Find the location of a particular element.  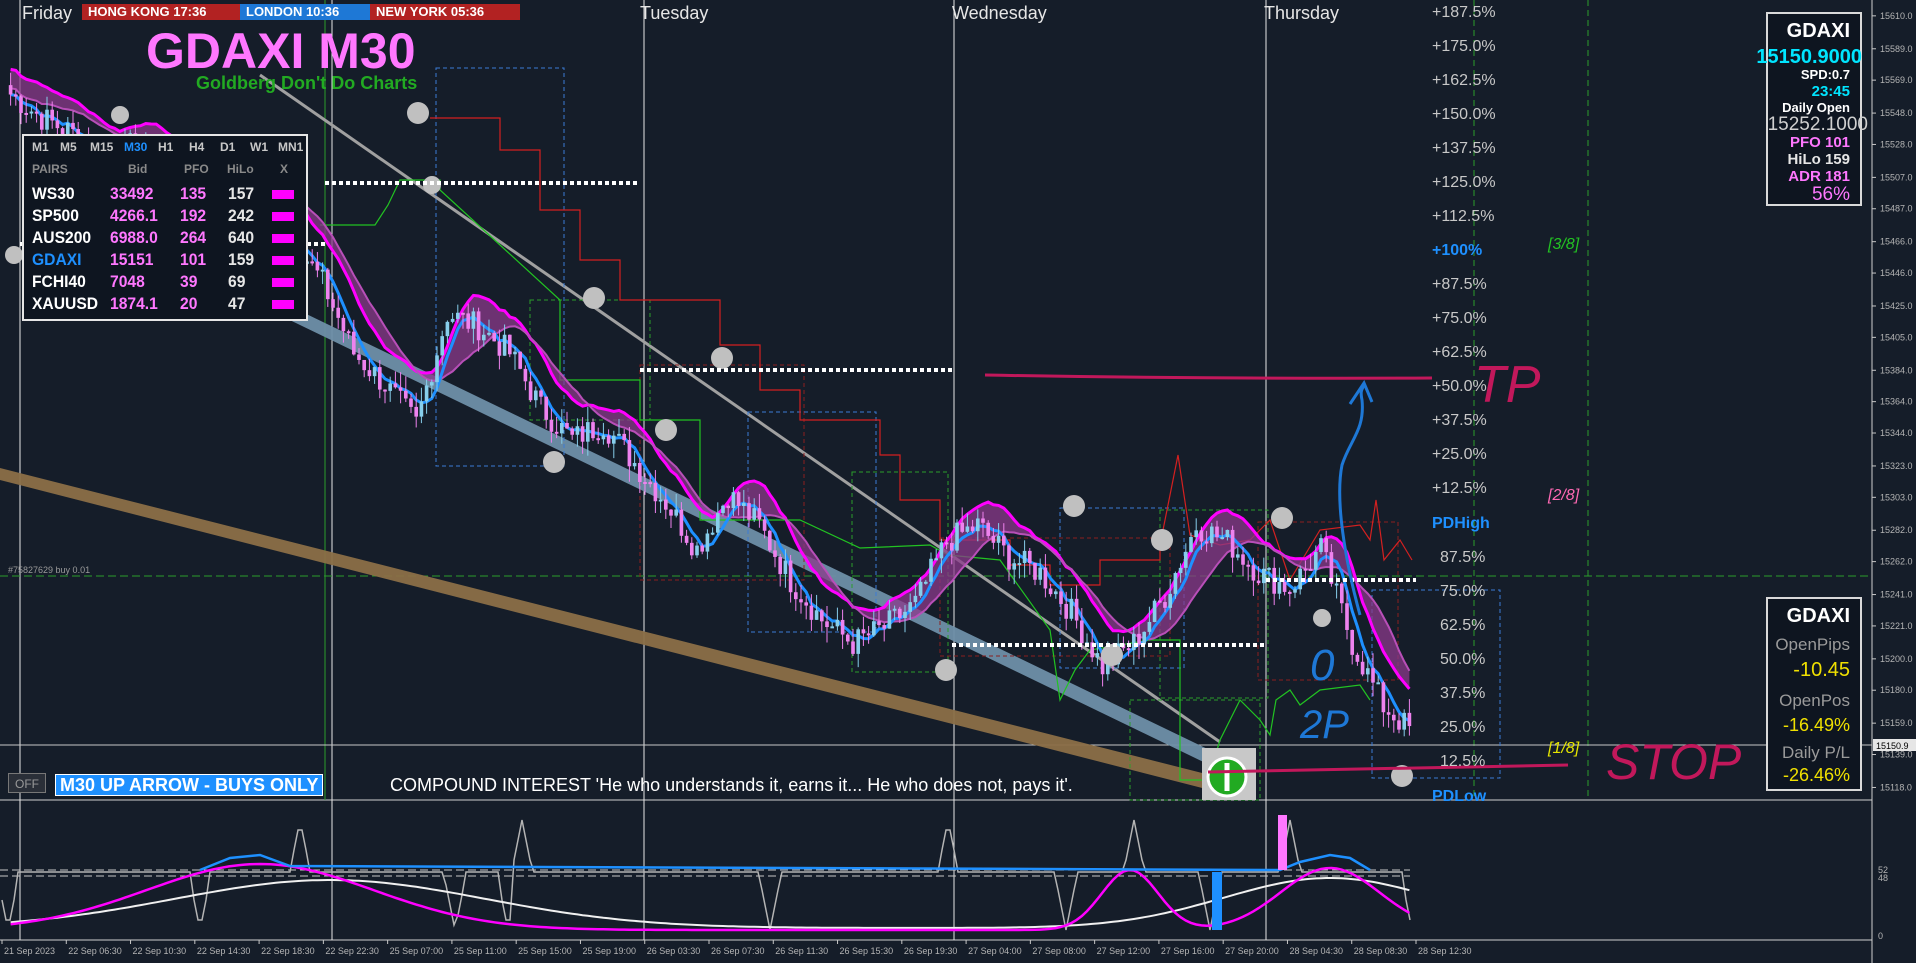

fib-level-label: +25.0% is located at coordinates (1459, 454).